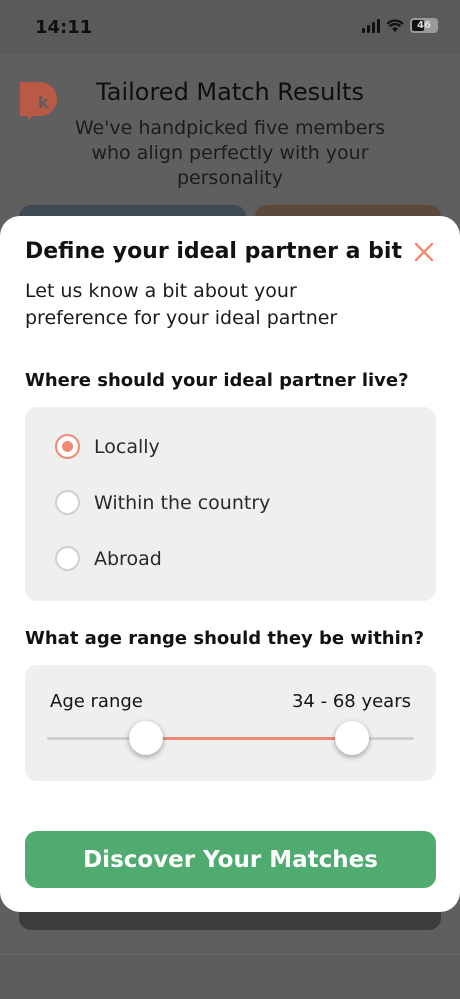  What do you see at coordinates (225, 638) in the screenshot?
I see `age-question: What age range should they be within?` at bounding box center [225, 638].